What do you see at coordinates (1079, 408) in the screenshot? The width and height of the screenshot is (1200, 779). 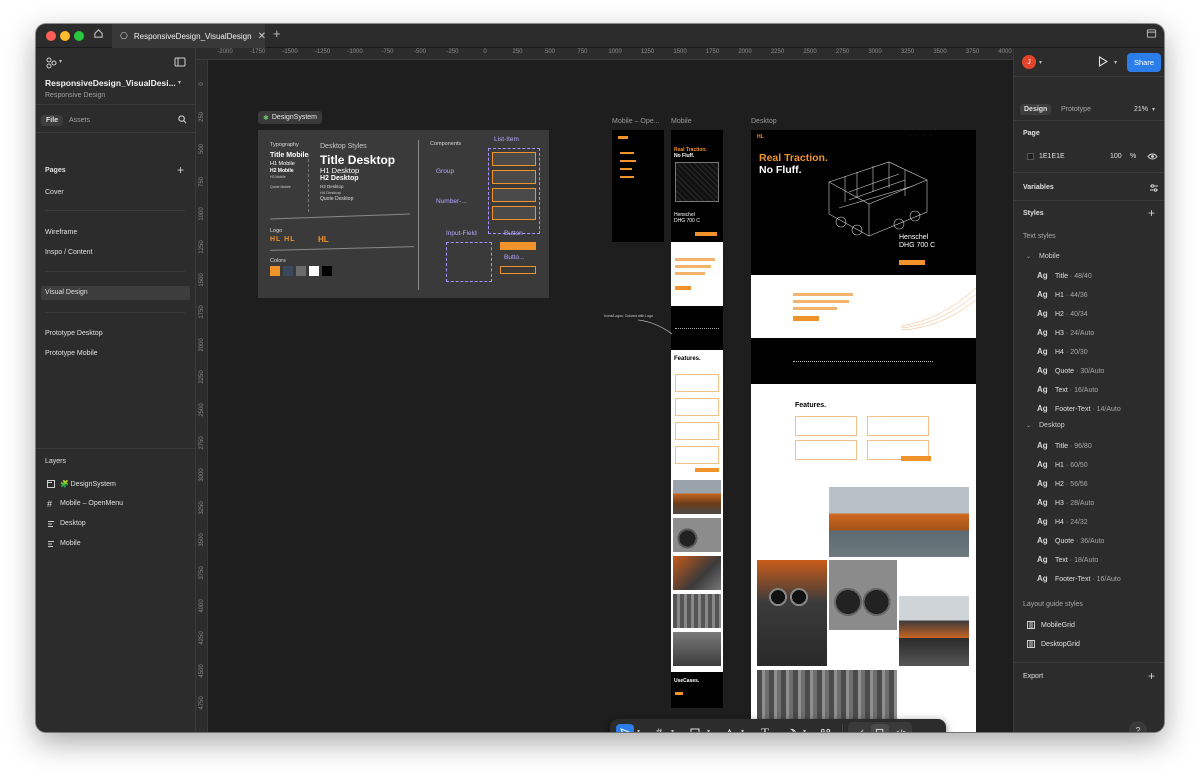 I see `text-style-mobile-footer-text: Ag Footer-Text · 14/Auto` at bounding box center [1079, 408].